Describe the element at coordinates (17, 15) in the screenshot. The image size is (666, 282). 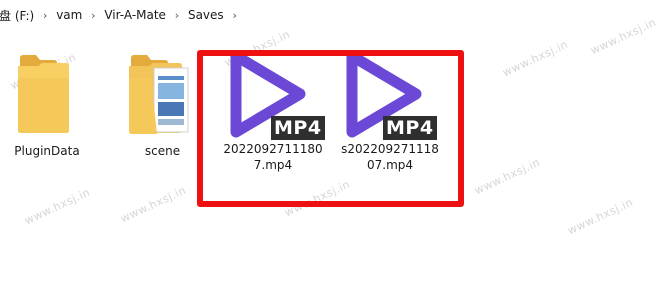
I see `breadcrumb-drive: 盘 (F:)` at that location.